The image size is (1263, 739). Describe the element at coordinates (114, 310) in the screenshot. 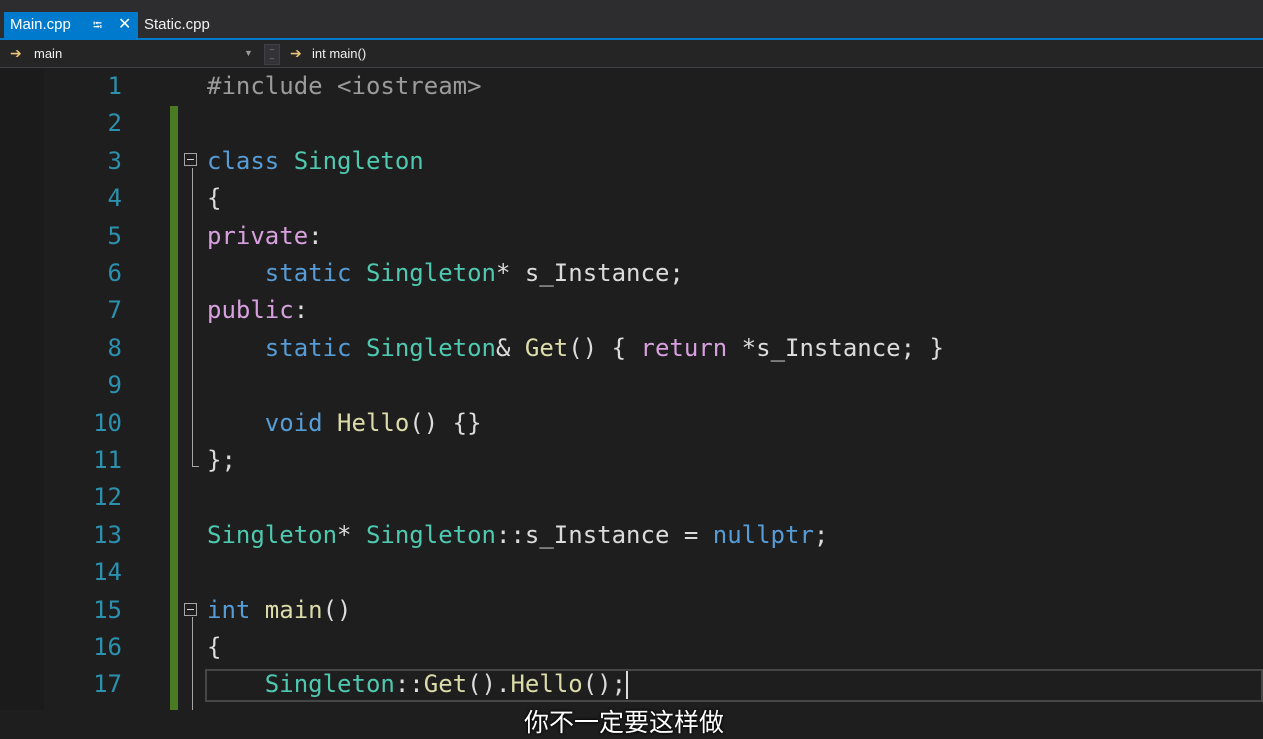

I see `line-number: 7` at that location.